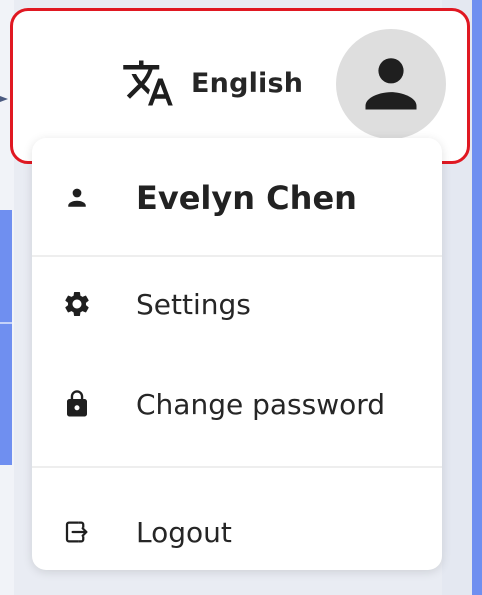 This screenshot has width=482, height=595. What do you see at coordinates (77, 532) in the screenshot?
I see `logout-icon` at bounding box center [77, 532].